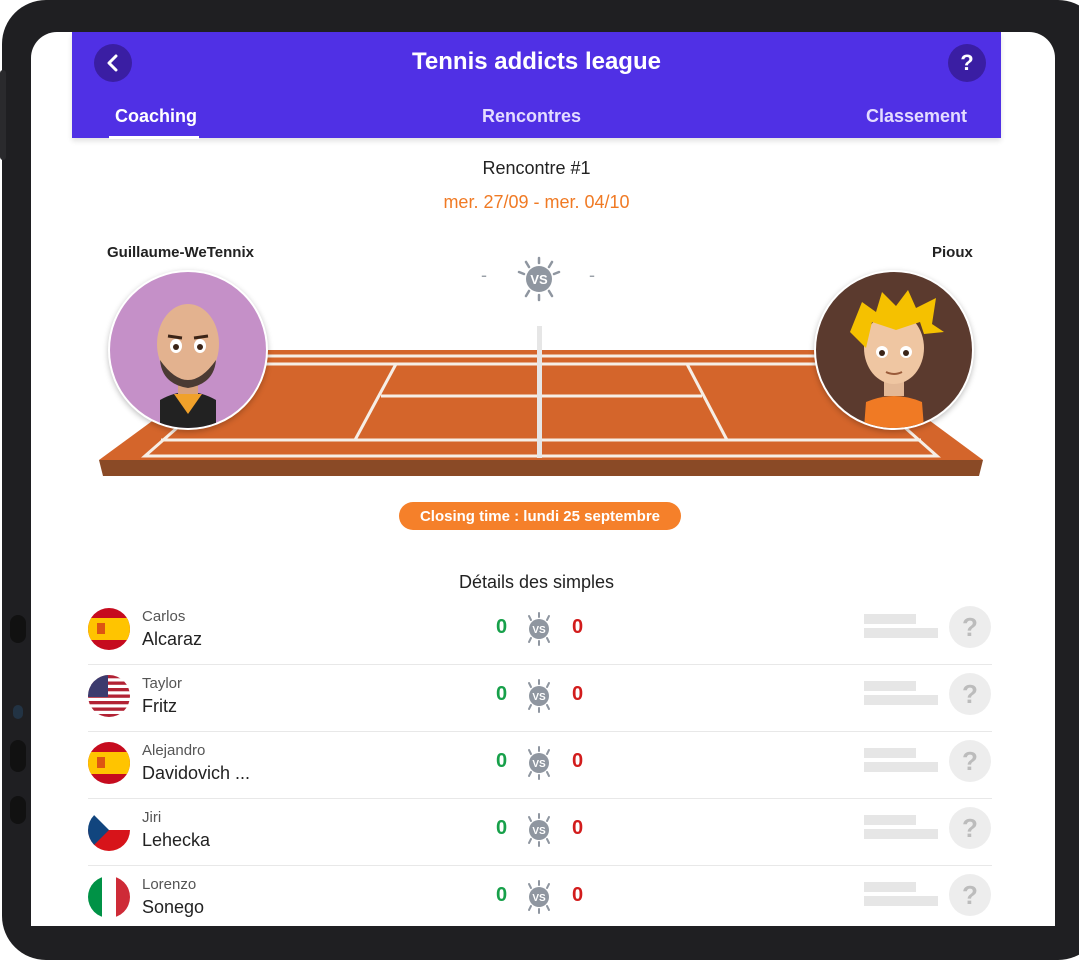 Image resolution: width=1079 pixels, height=960 pixels. What do you see at coordinates (109, 830) in the screenshot?
I see `czechia-flag-icon` at bounding box center [109, 830].